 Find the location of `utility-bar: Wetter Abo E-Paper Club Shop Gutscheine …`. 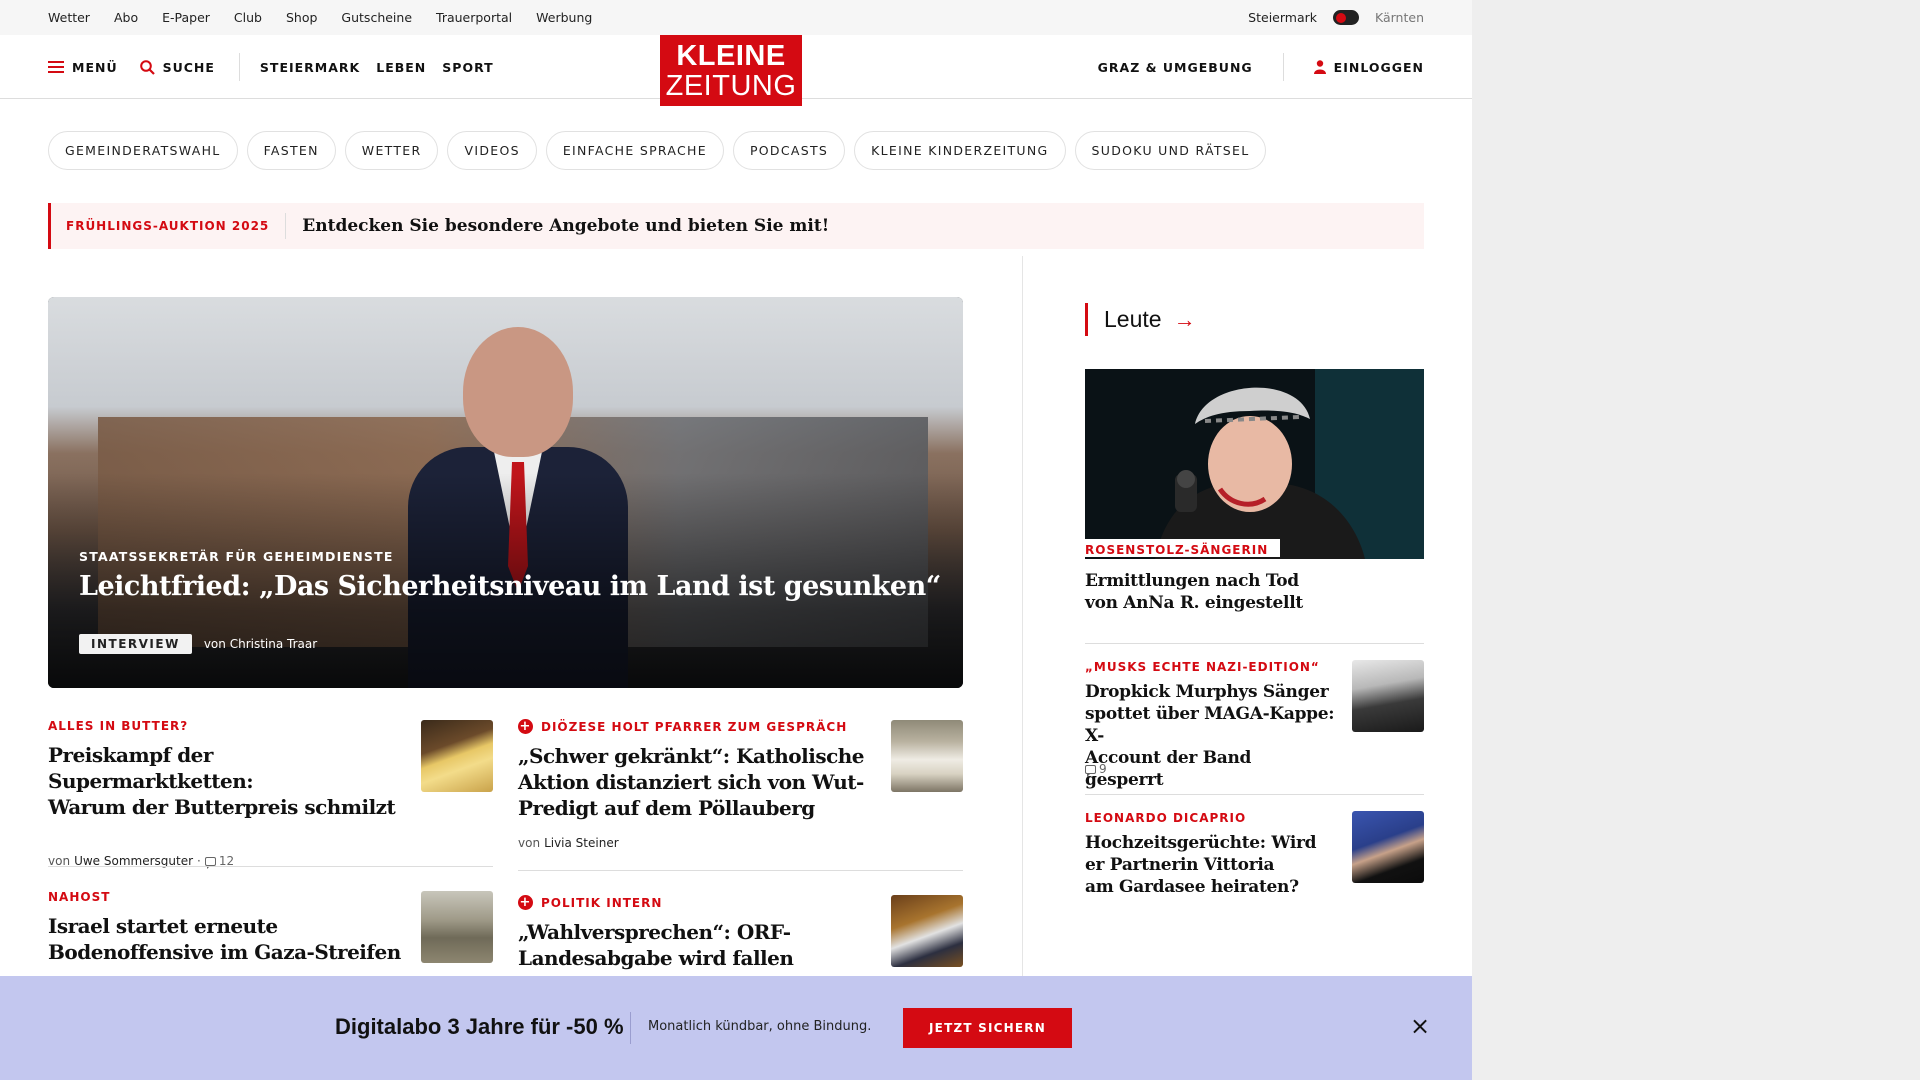

utility-bar: Wetter Abo E-Paper Club Shop Gutscheine … is located at coordinates (736, 17).